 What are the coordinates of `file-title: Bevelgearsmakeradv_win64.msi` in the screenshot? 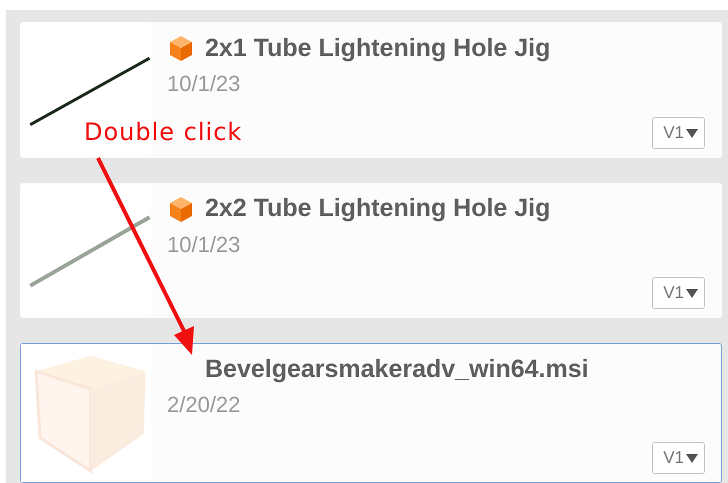 It's located at (397, 369).